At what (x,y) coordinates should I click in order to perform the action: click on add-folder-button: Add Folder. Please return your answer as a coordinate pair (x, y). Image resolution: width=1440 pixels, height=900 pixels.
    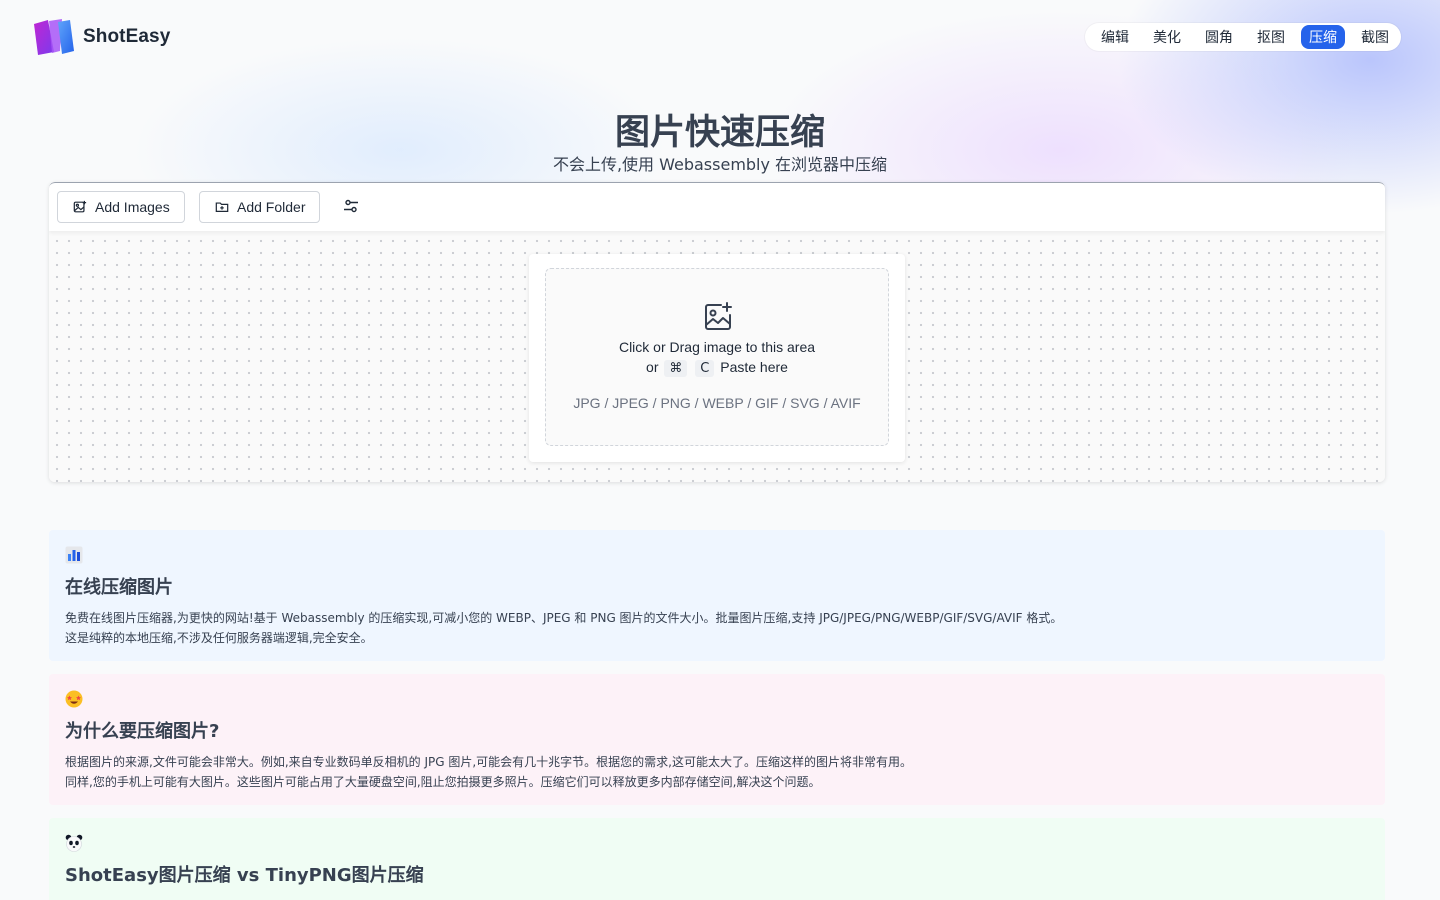
    Looking at the image, I should click on (260, 207).